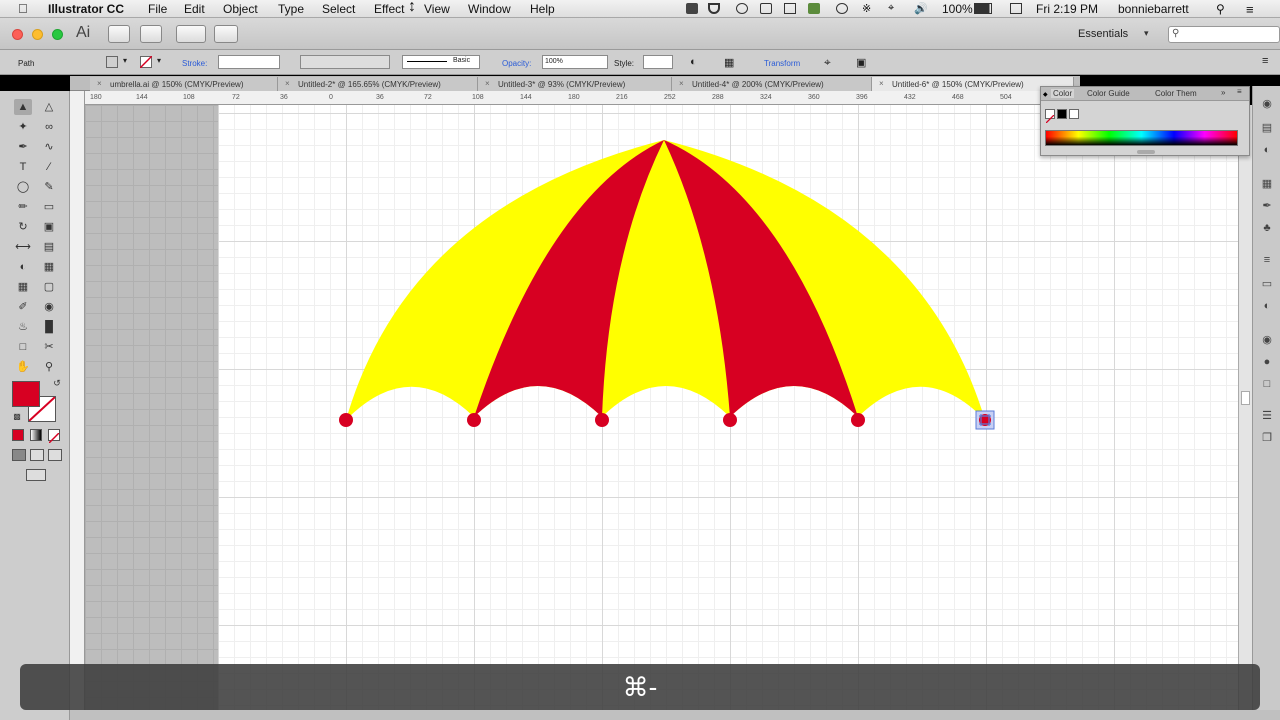 This screenshot has width=1280, height=720. What do you see at coordinates (17, 34) in the screenshot?
I see `close-window-button` at bounding box center [17, 34].